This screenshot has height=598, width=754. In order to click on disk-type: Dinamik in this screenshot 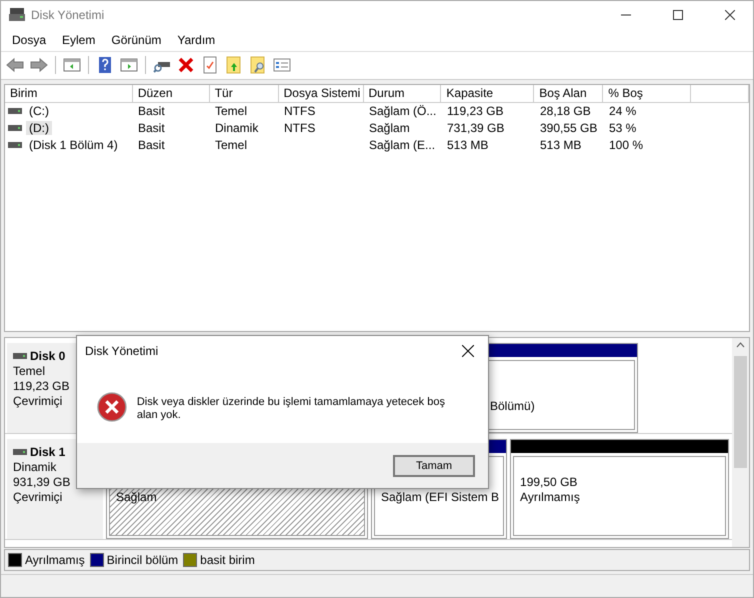, I will do `click(35, 467)`.